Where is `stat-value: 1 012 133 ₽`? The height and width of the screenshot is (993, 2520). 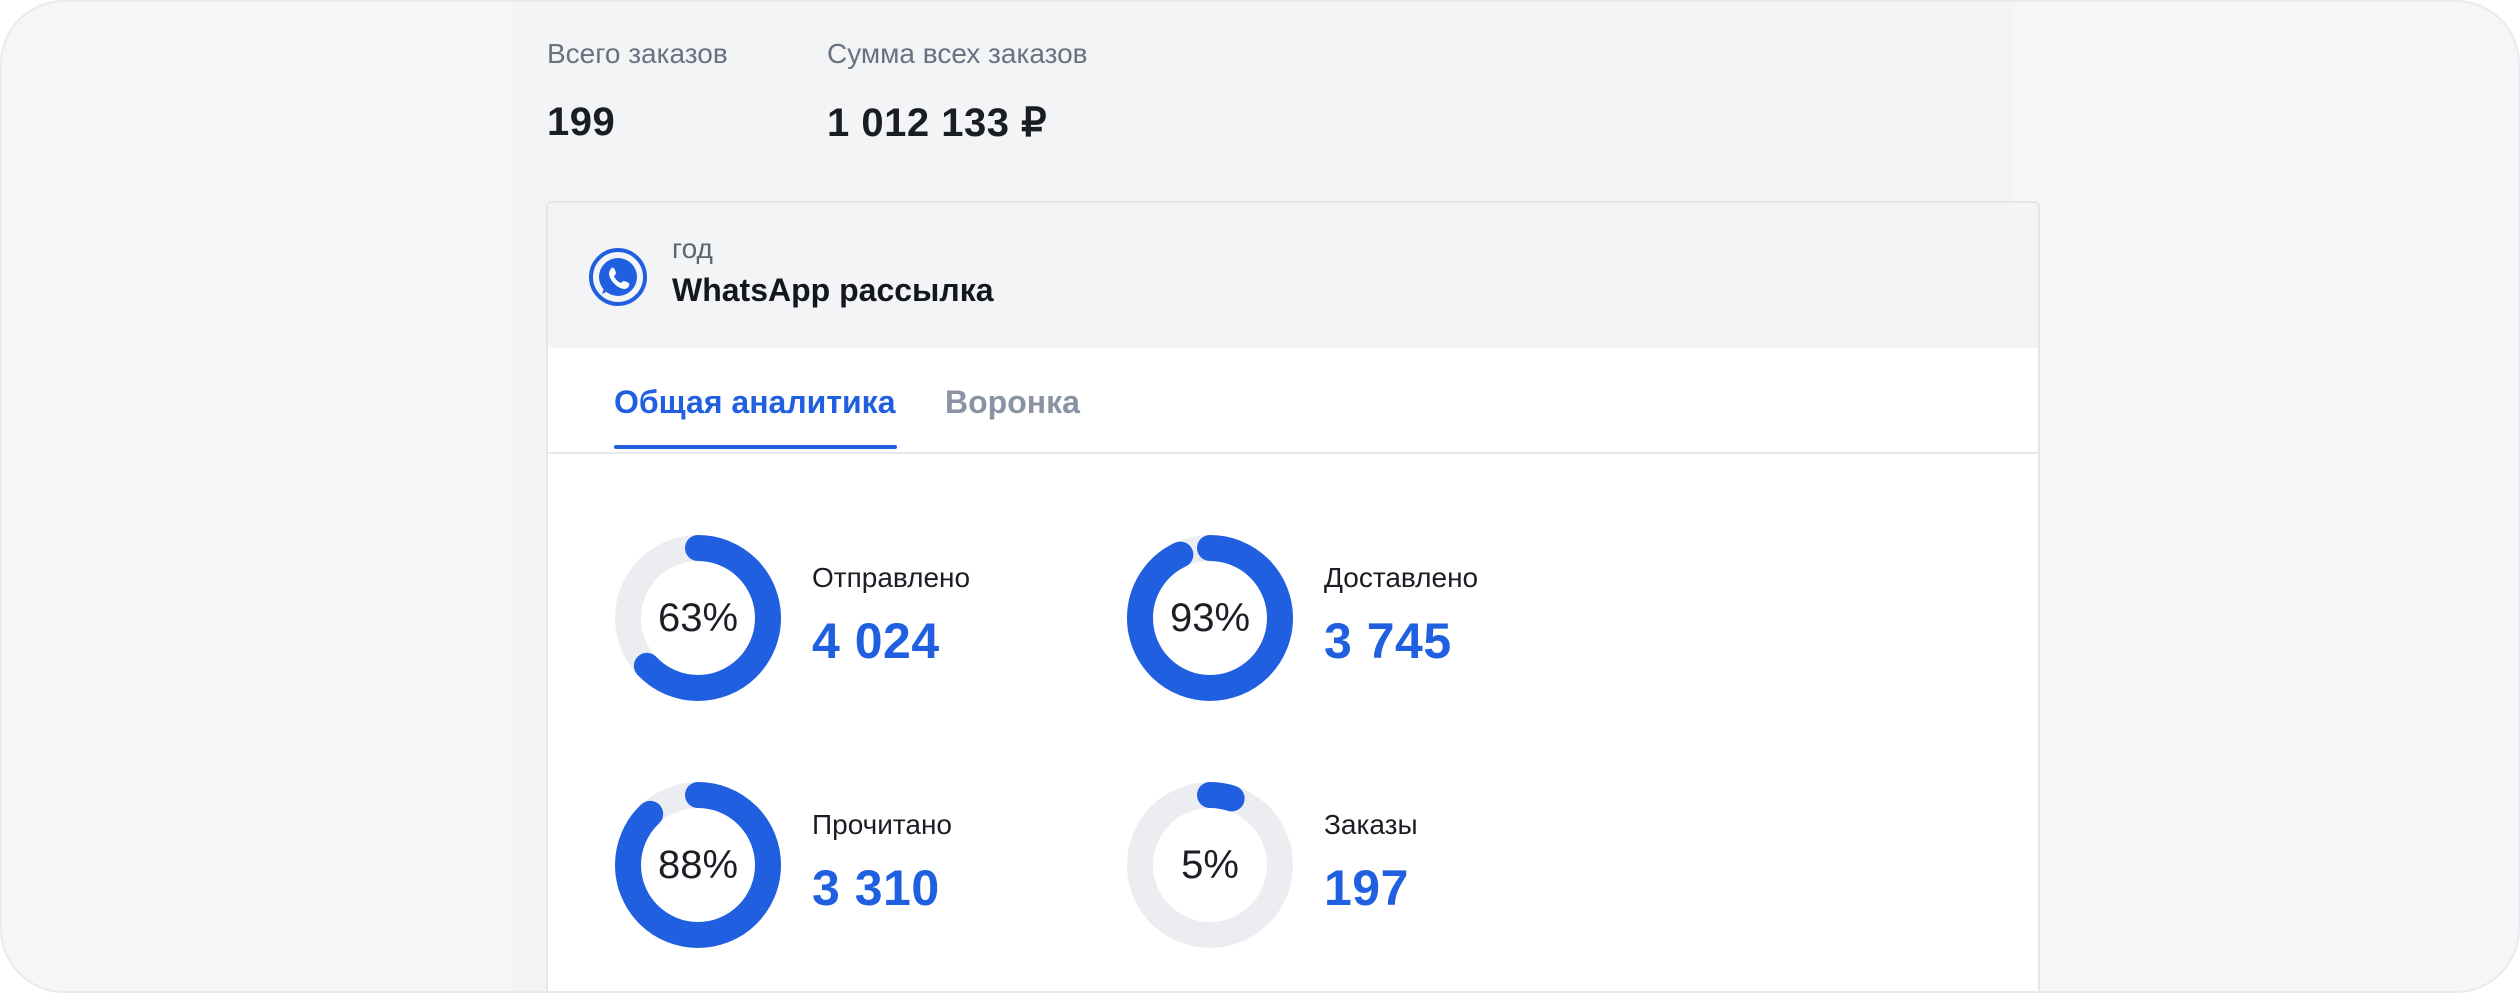
stat-value: 1 012 133 ₽ is located at coordinates (937, 123).